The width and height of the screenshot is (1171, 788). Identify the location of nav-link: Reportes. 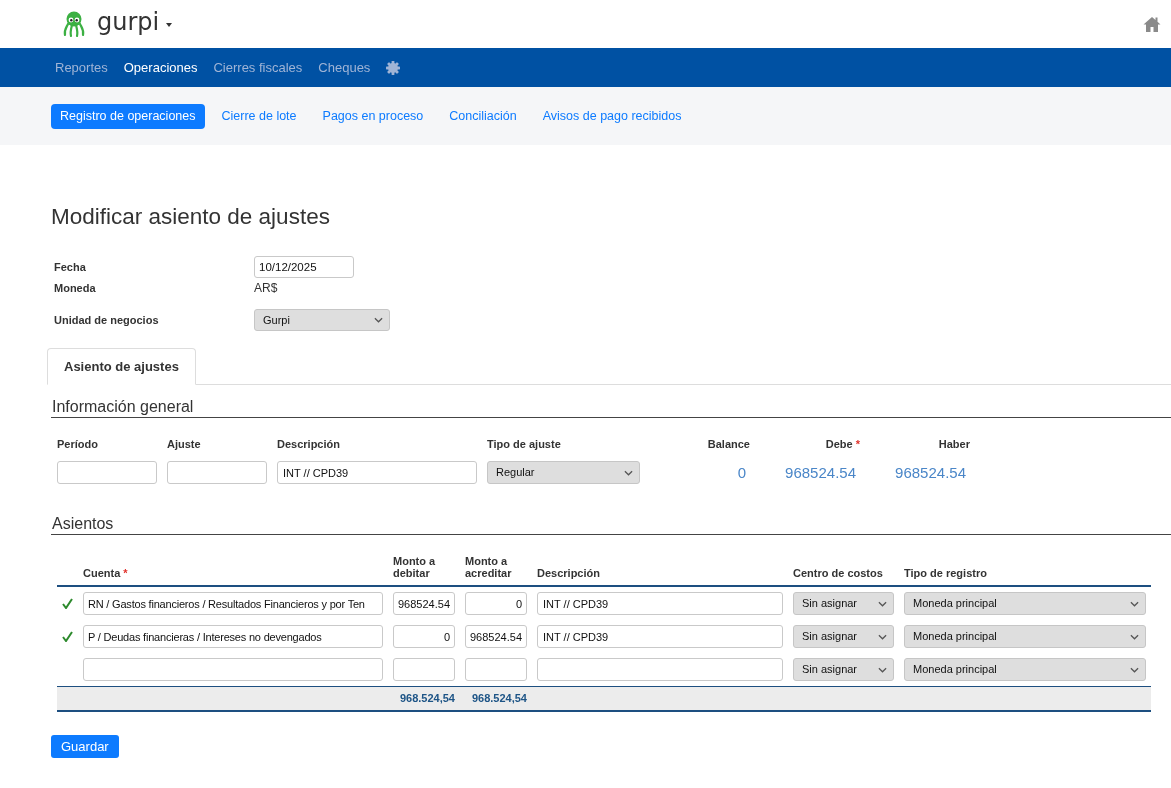
(81, 67).